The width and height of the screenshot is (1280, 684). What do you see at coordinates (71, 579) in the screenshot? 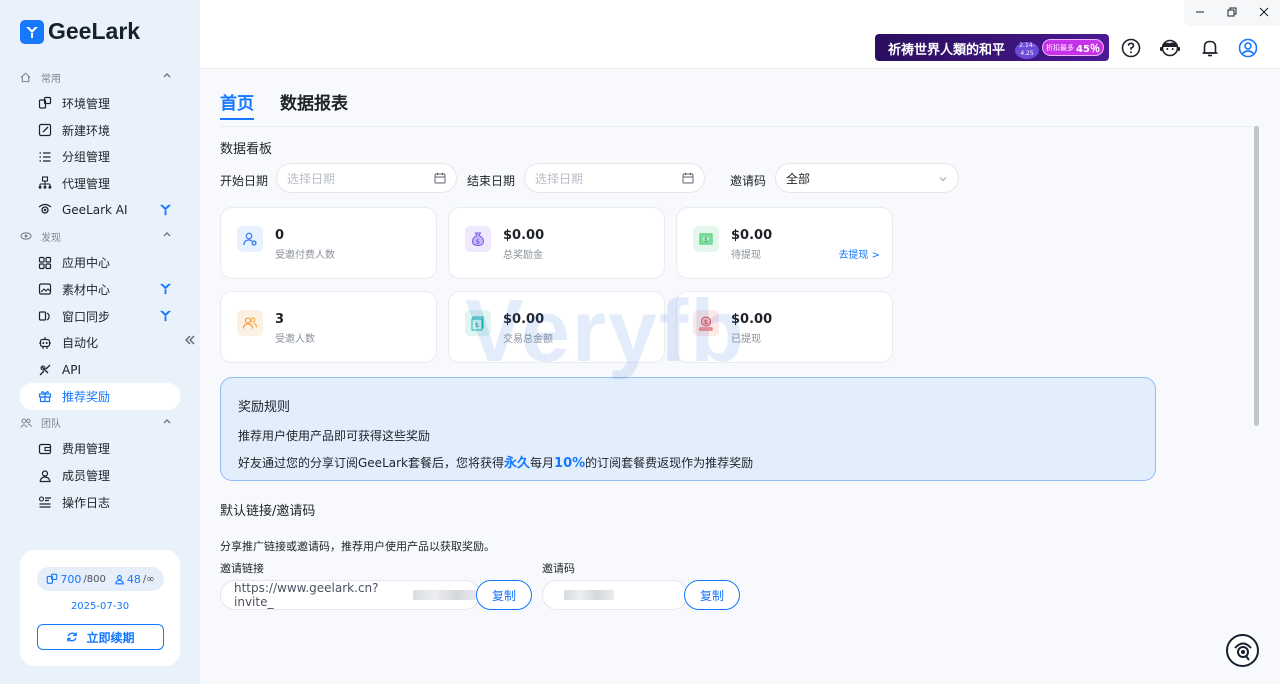
I see `env-used: 700` at bounding box center [71, 579].